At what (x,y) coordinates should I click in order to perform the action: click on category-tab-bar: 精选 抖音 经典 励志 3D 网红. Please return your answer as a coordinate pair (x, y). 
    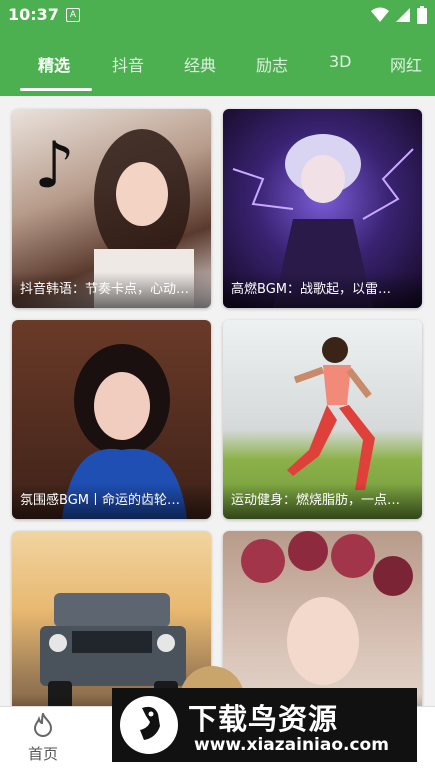
    Looking at the image, I should click on (217, 63).